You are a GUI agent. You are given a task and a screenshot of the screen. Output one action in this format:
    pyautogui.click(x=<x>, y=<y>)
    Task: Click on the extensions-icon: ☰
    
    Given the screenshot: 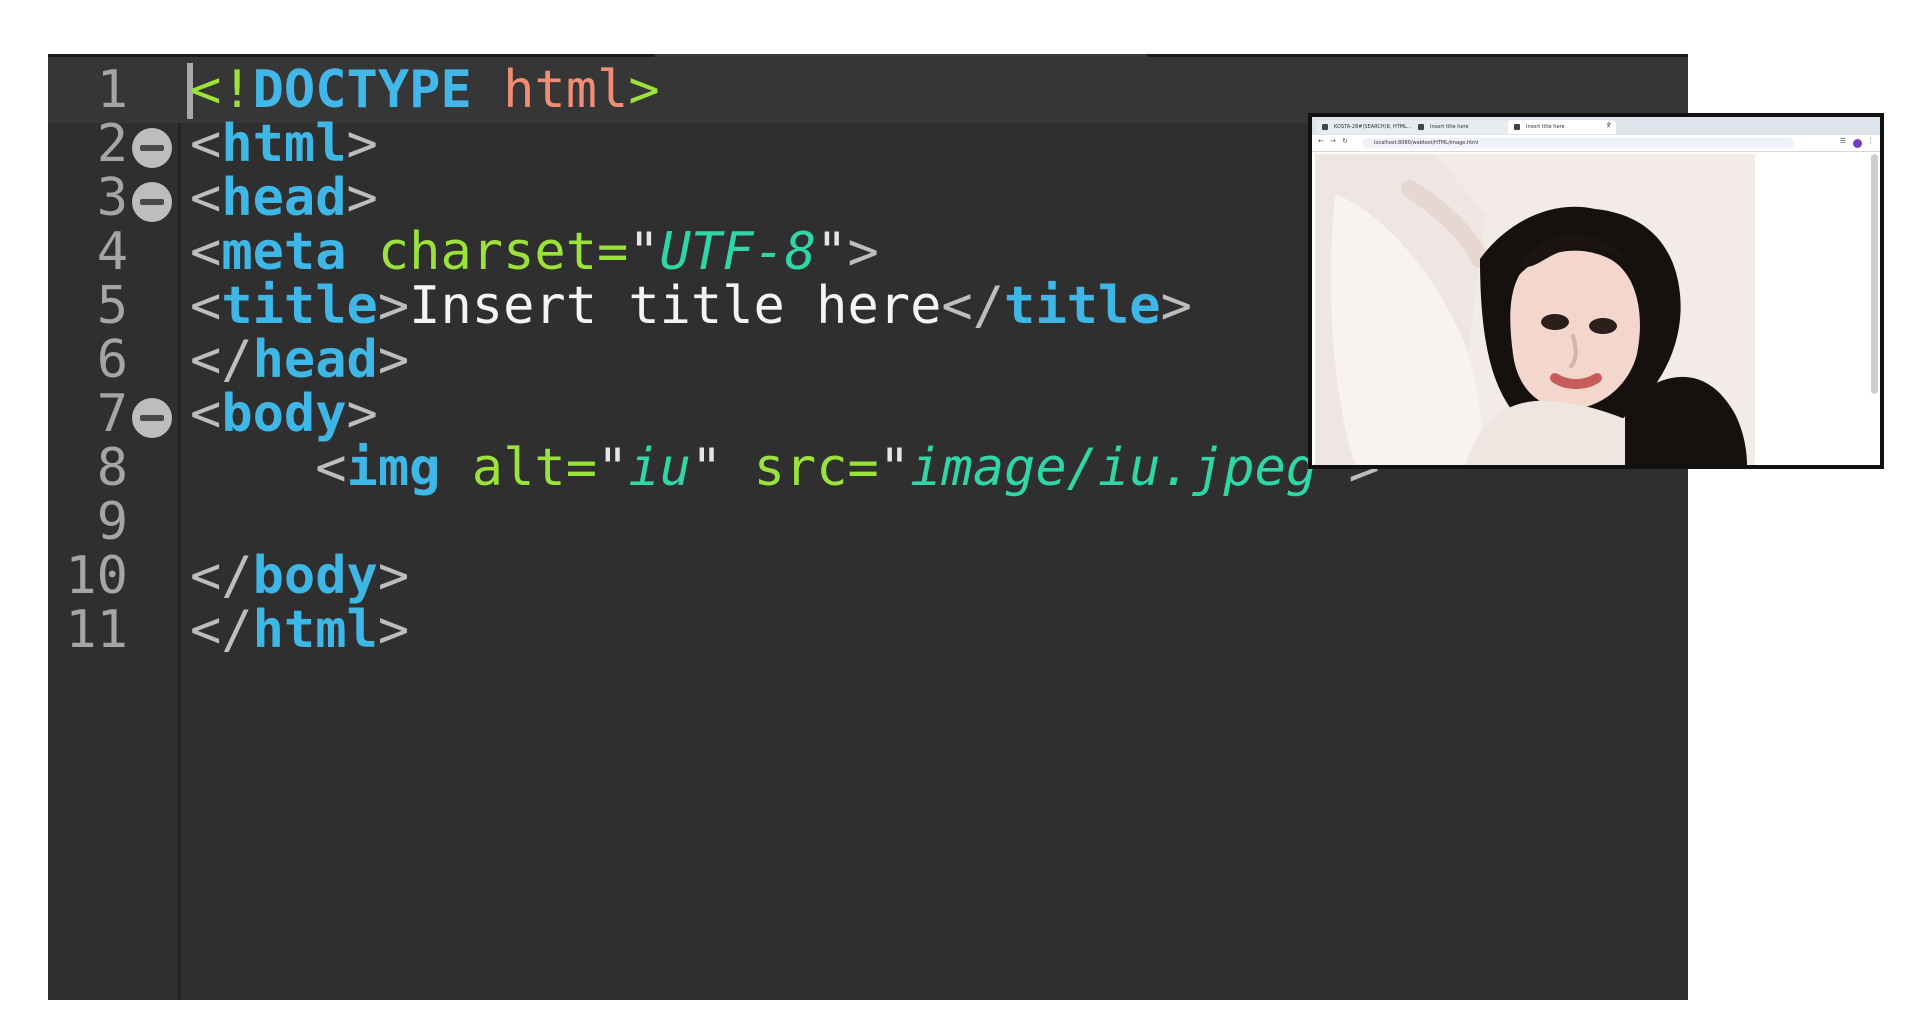 What is the action you would take?
    pyautogui.click(x=1843, y=141)
    